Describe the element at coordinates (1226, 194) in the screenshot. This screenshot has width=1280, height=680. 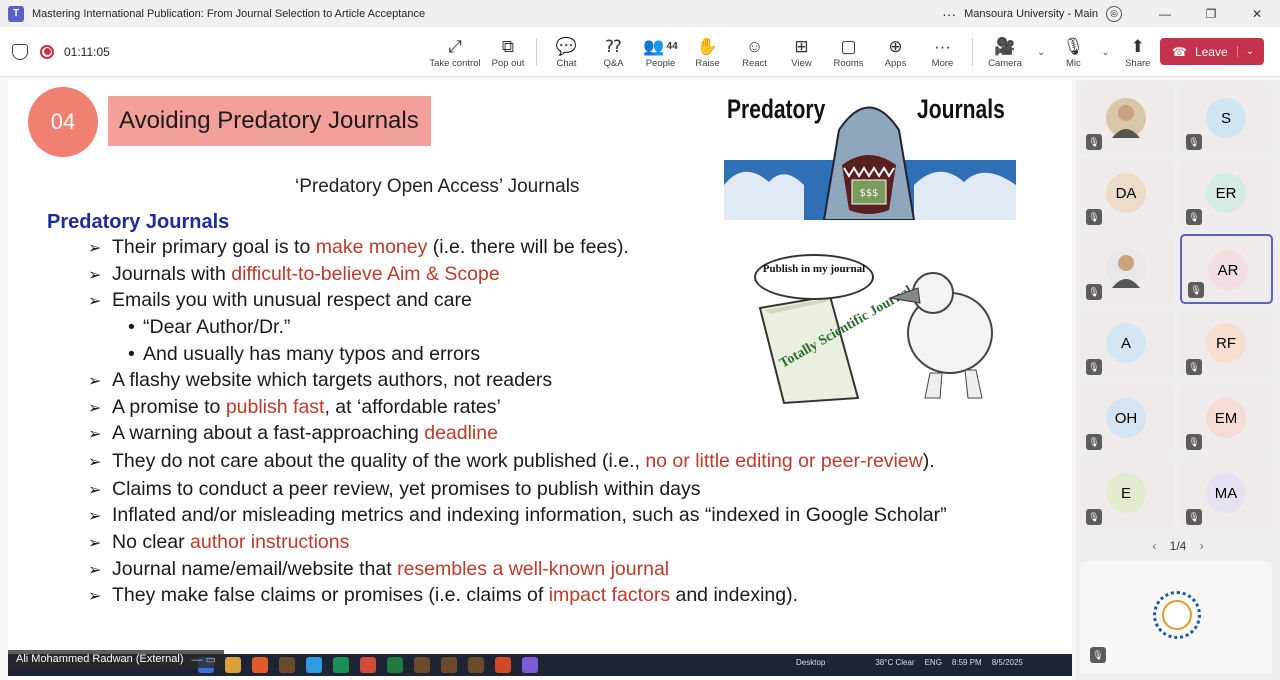
I see `participant-tile: ER 🎙` at that location.